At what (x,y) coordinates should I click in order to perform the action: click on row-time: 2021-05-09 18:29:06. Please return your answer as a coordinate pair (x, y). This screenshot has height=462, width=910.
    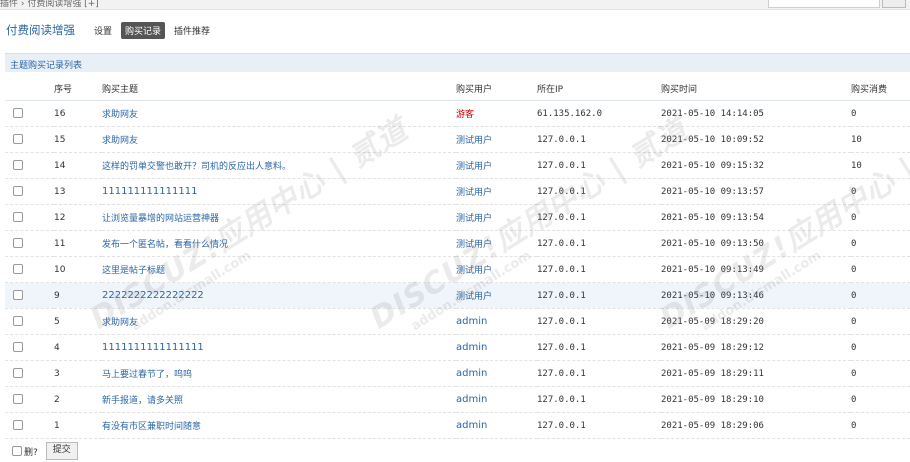
    Looking at the image, I should click on (712, 425).